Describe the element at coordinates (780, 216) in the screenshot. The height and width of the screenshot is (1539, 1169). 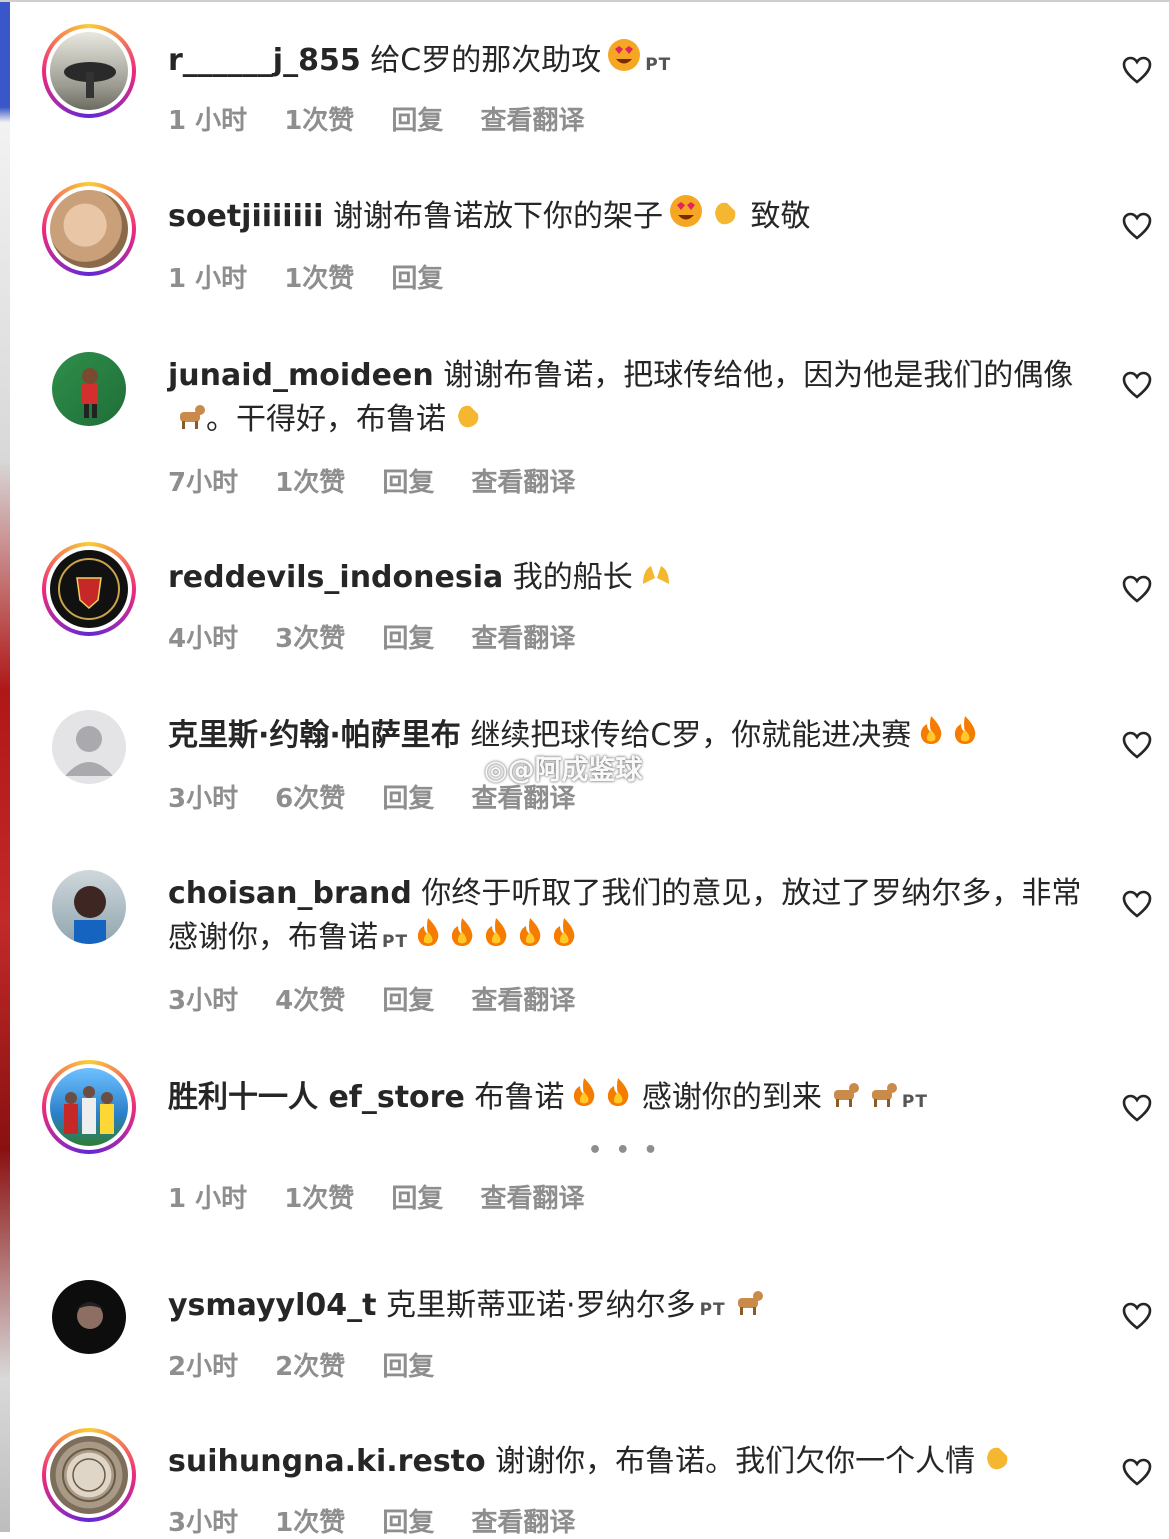
I see `comment-text-2: 致敬` at that location.